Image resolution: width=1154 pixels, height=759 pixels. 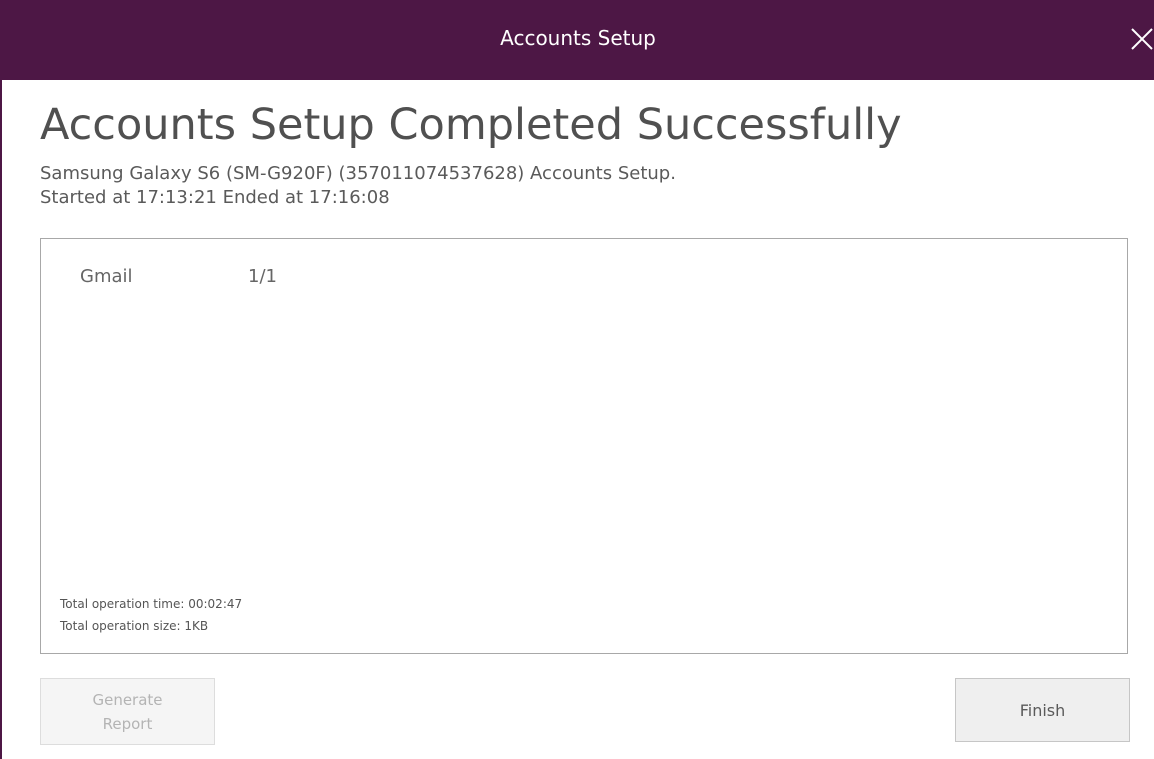 What do you see at coordinates (471, 125) in the screenshot?
I see `page-heading: Accounts Setup Completed Successfully` at bounding box center [471, 125].